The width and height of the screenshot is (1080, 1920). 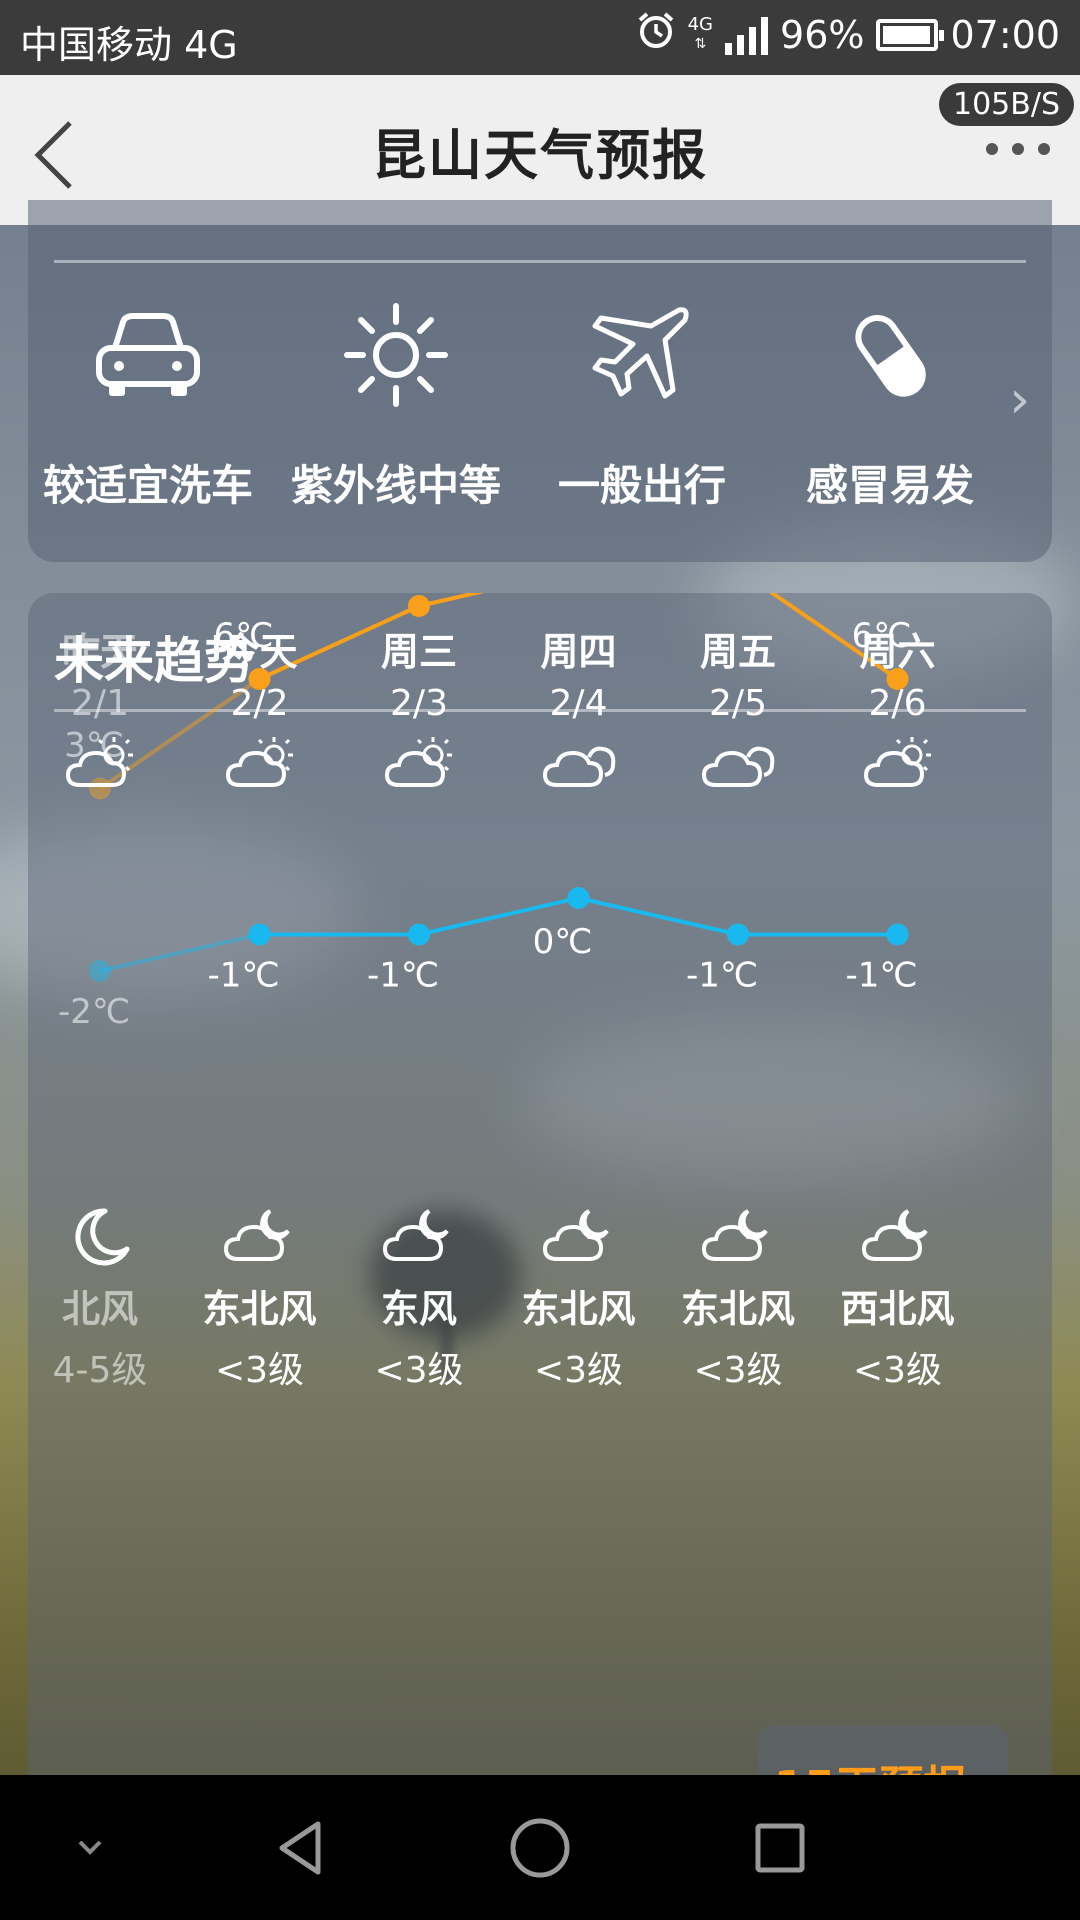 What do you see at coordinates (419, 703) in the screenshot?
I see `date-label: 2/3` at bounding box center [419, 703].